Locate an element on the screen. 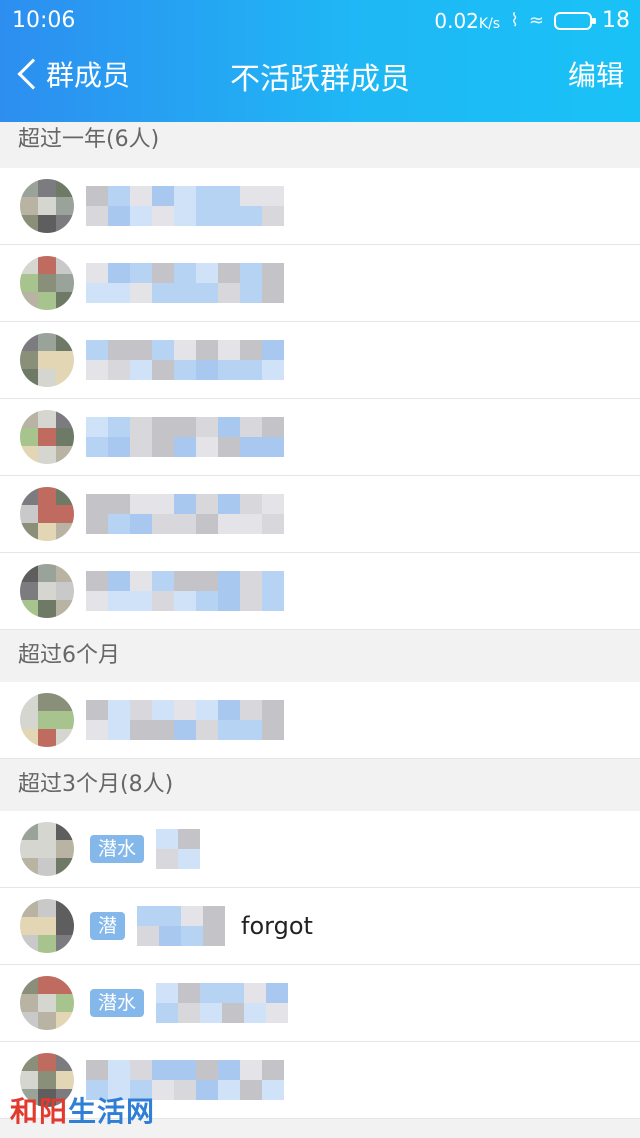 This screenshot has width=640, height=1138. watermark-logo: 和阳生活网 is located at coordinates (83, 1111).